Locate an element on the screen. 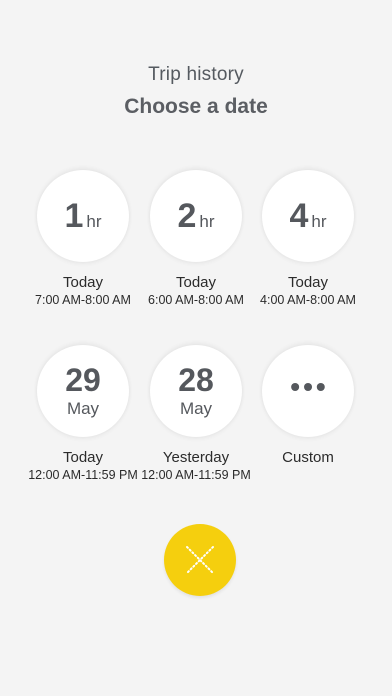 This screenshot has height=696, width=392. header-subtitle: Trip history is located at coordinates (196, 74).